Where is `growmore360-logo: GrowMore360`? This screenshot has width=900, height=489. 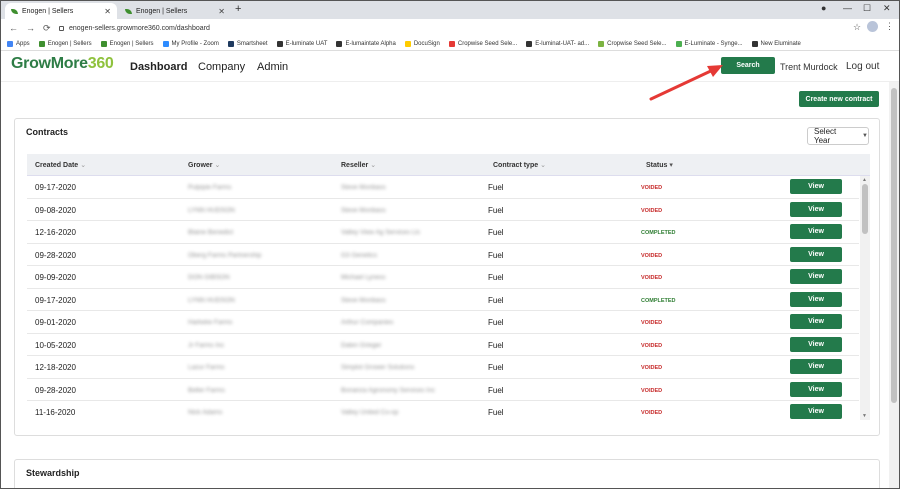
growmore360-logo: GrowMore360 is located at coordinates (62, 64).